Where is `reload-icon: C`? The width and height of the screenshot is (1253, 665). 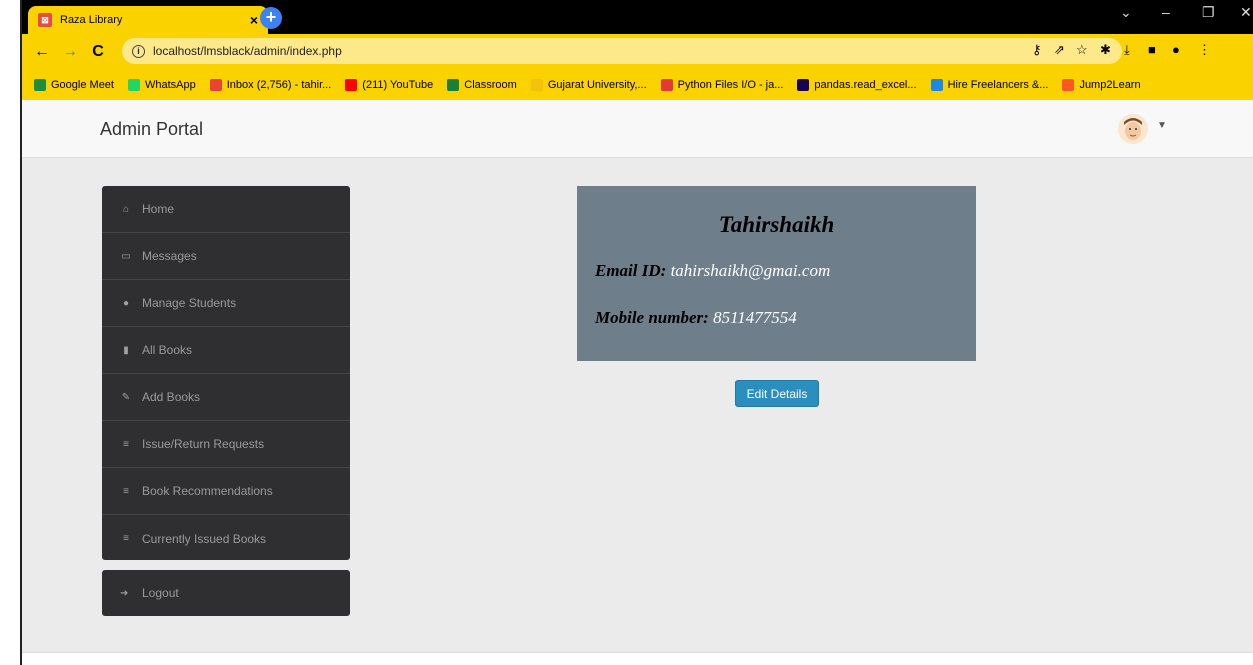 reload-icon: C is located at coordinates (98, 52).